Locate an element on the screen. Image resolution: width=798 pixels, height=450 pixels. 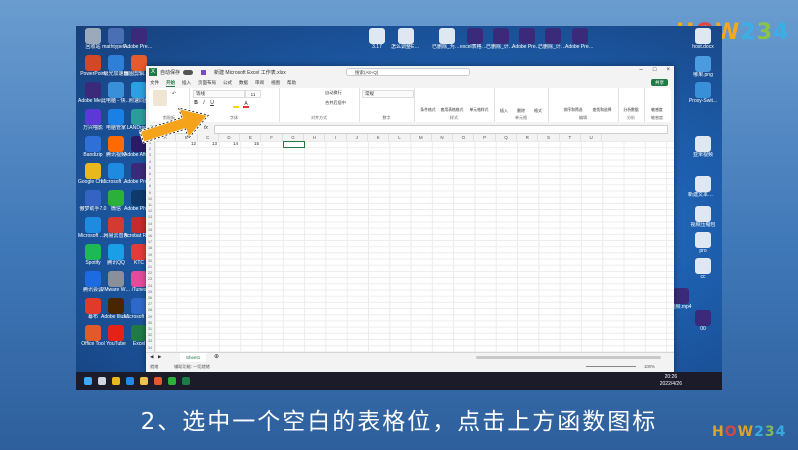
desktop-icon: 00 is located at coordinates (703, 321).